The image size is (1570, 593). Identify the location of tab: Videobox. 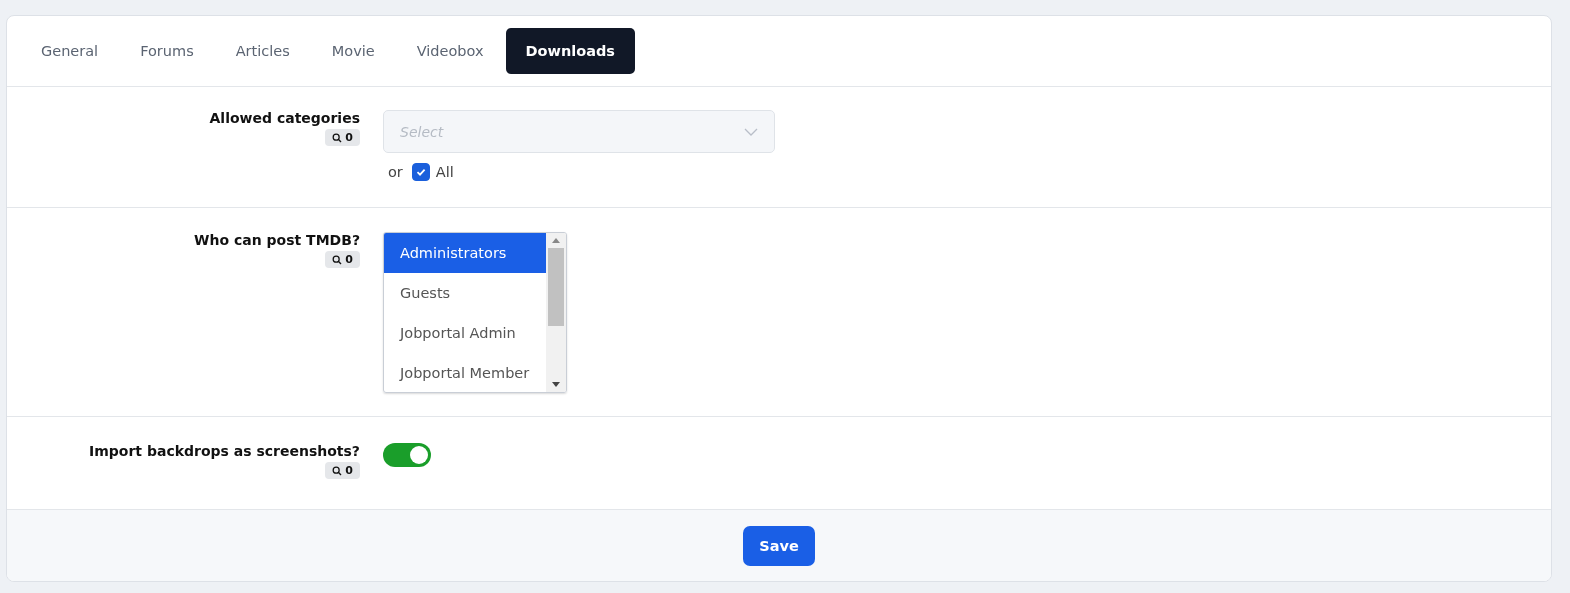
(450, 51).